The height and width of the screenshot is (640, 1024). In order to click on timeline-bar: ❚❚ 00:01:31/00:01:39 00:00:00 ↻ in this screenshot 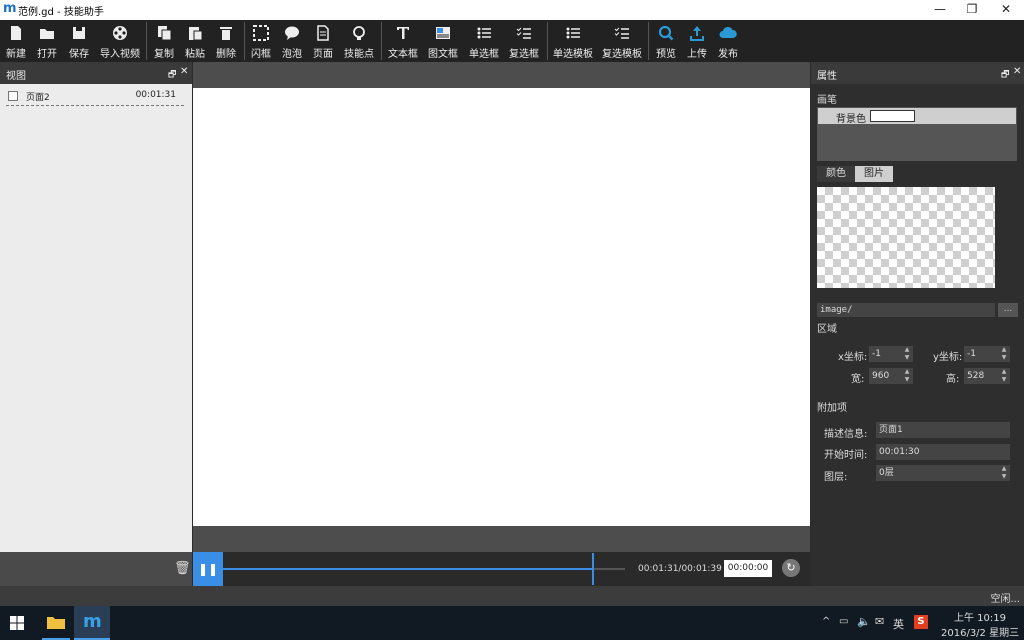, I will do `click(501, 569)`.